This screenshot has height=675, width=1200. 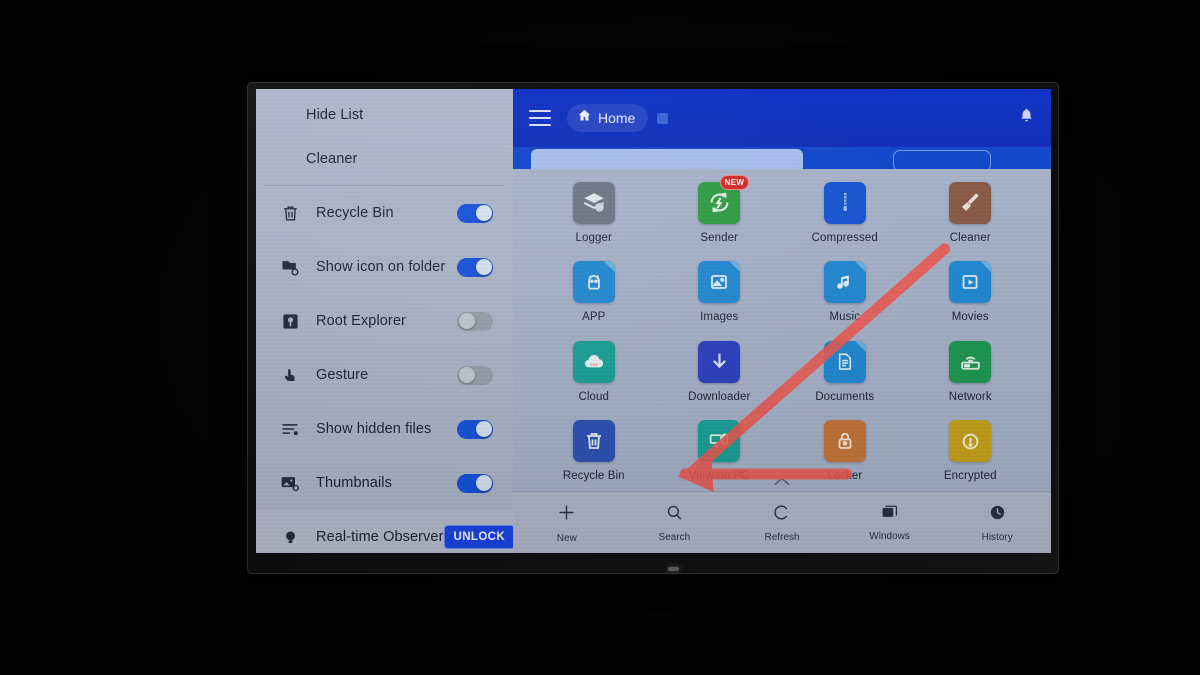 I want to click on root-key-icon, so click(x=290, y=321).